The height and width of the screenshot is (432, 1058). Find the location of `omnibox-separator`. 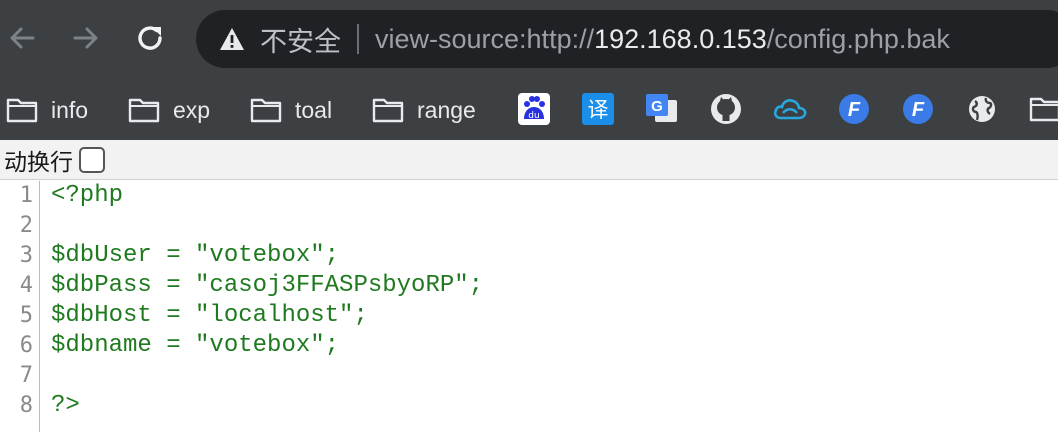

omnibox-separator is located at coordinates (358, 39).